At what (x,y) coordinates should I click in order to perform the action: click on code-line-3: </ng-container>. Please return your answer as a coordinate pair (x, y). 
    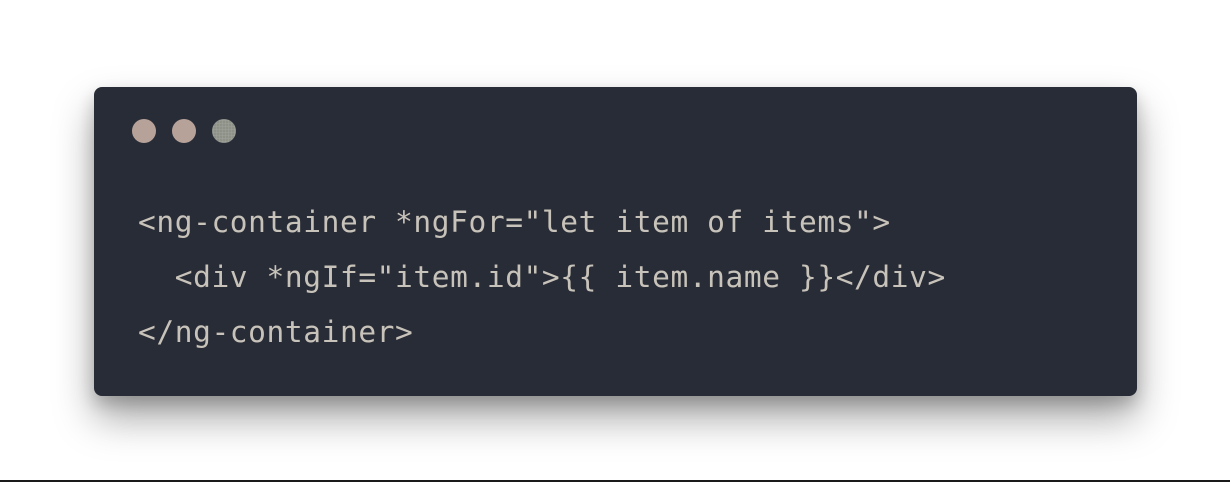
    Looking at the image, I should click on (276, 332).